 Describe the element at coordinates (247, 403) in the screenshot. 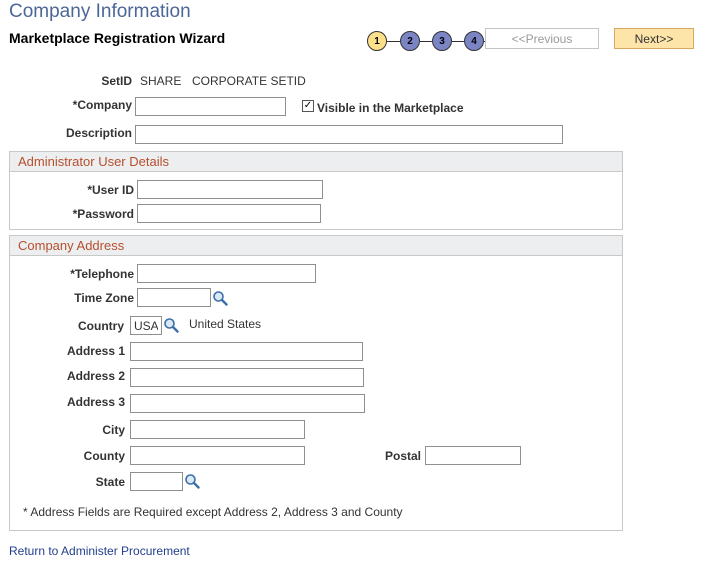

I see `address3-input` at that location.